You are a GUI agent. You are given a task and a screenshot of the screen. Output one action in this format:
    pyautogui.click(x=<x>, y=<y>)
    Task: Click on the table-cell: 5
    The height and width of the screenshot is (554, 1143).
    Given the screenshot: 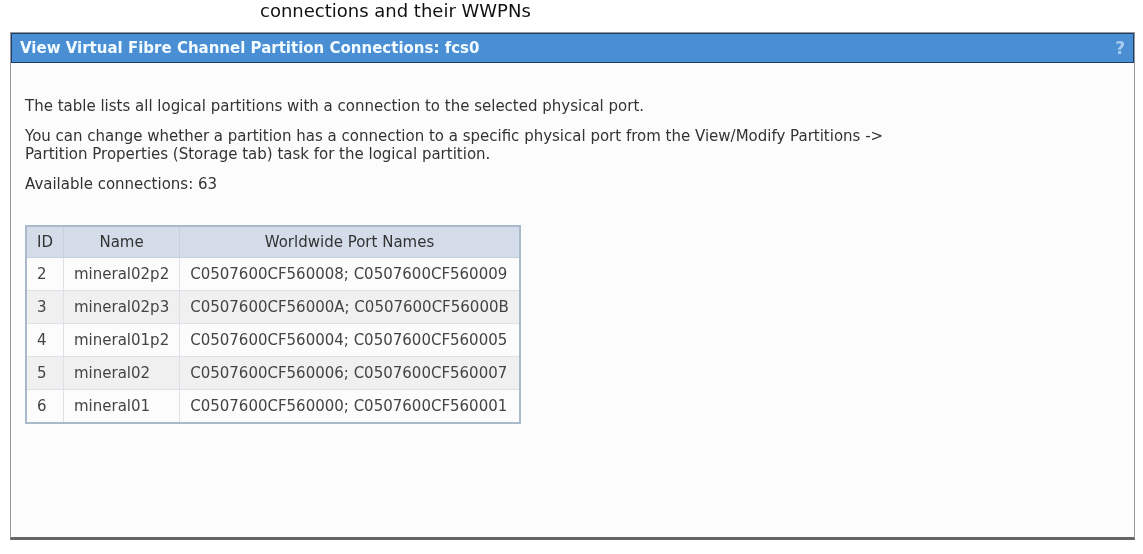 What is the action you would take?
    pyautogui.click(x=45, y=373)
    